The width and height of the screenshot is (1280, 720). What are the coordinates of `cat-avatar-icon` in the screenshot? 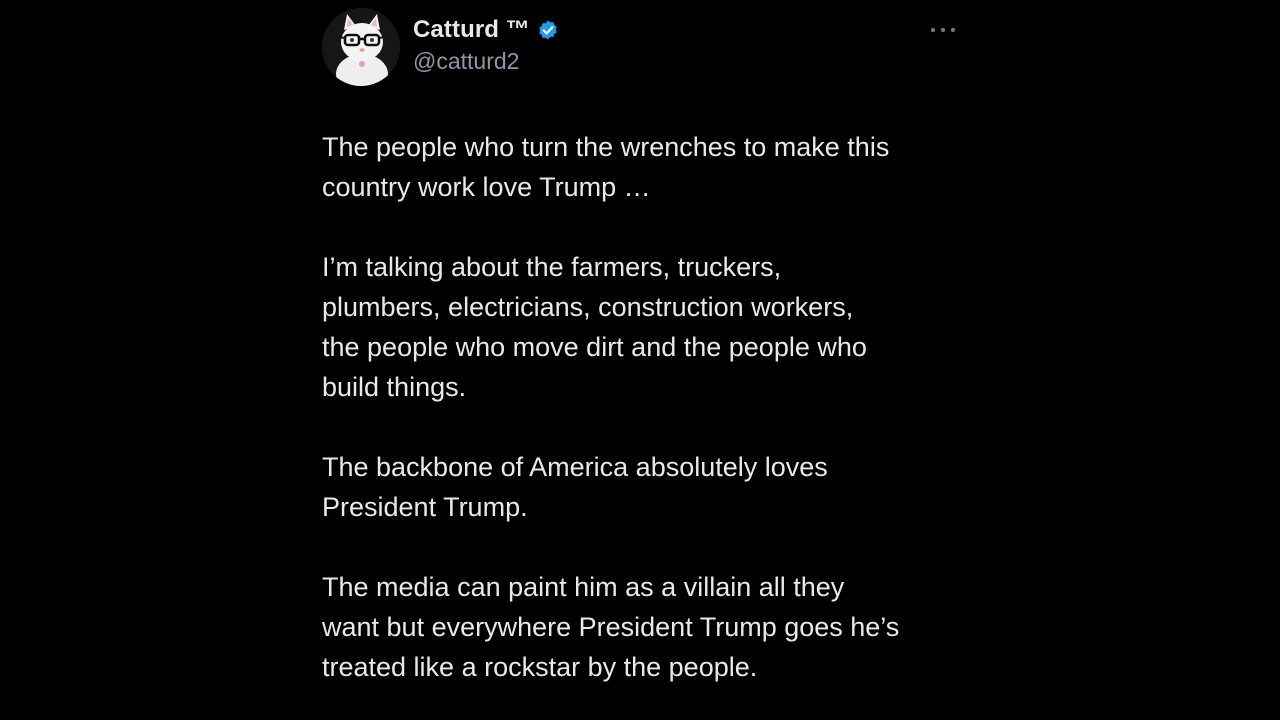 It's located at (361, 47).